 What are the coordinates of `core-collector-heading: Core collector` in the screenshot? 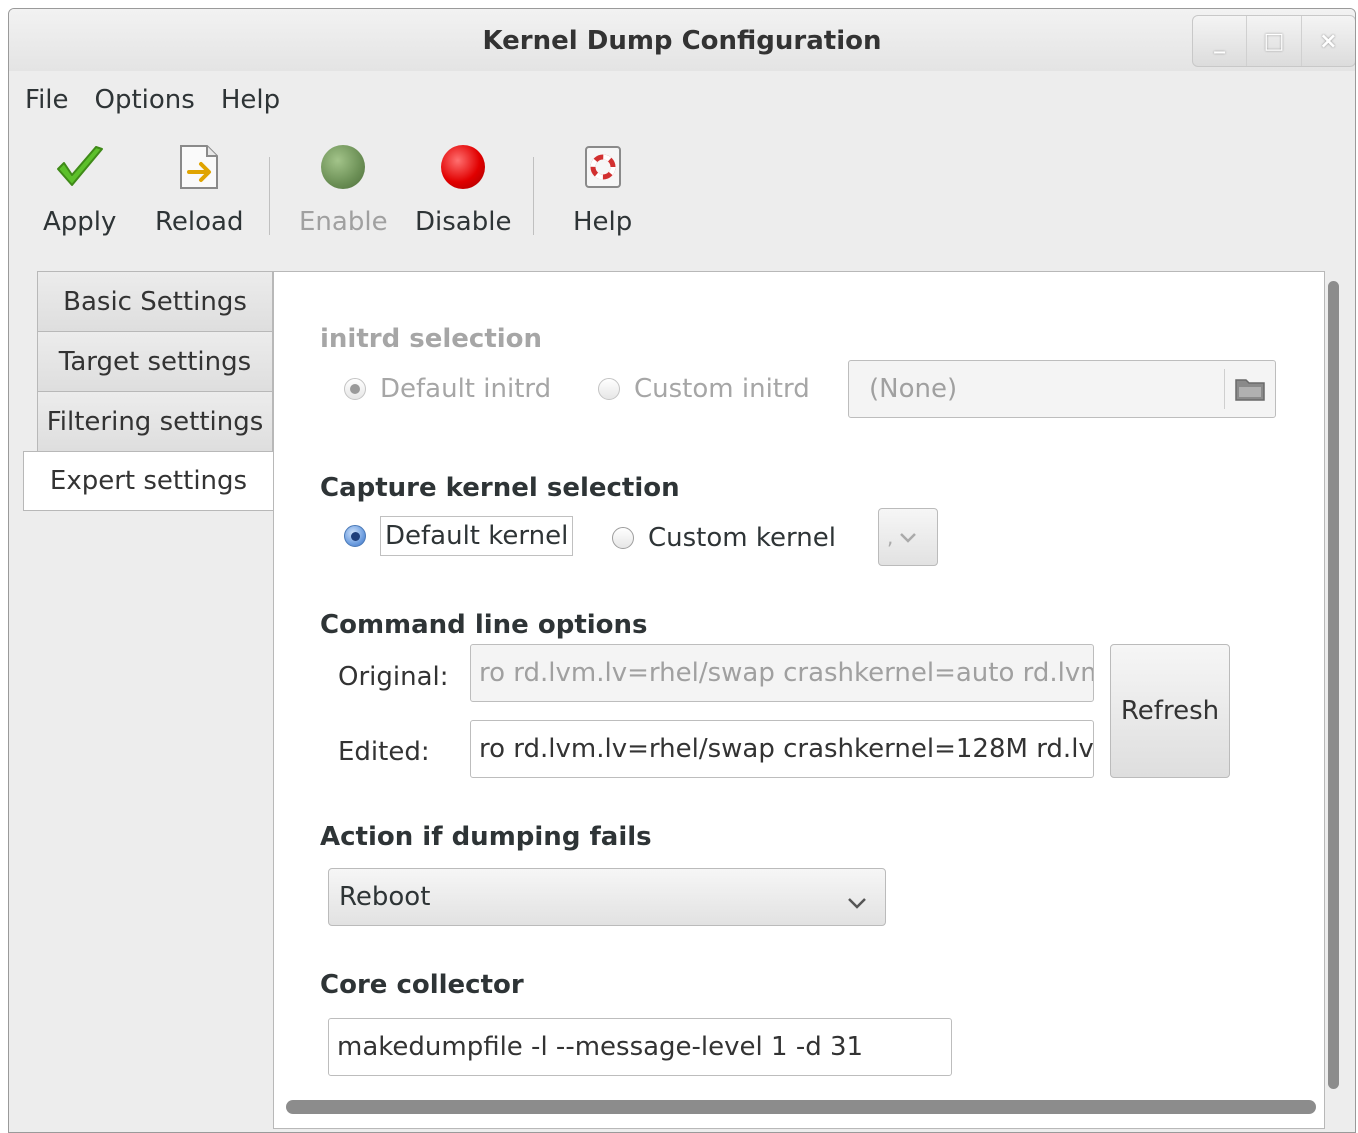 It's located at (422, 985).